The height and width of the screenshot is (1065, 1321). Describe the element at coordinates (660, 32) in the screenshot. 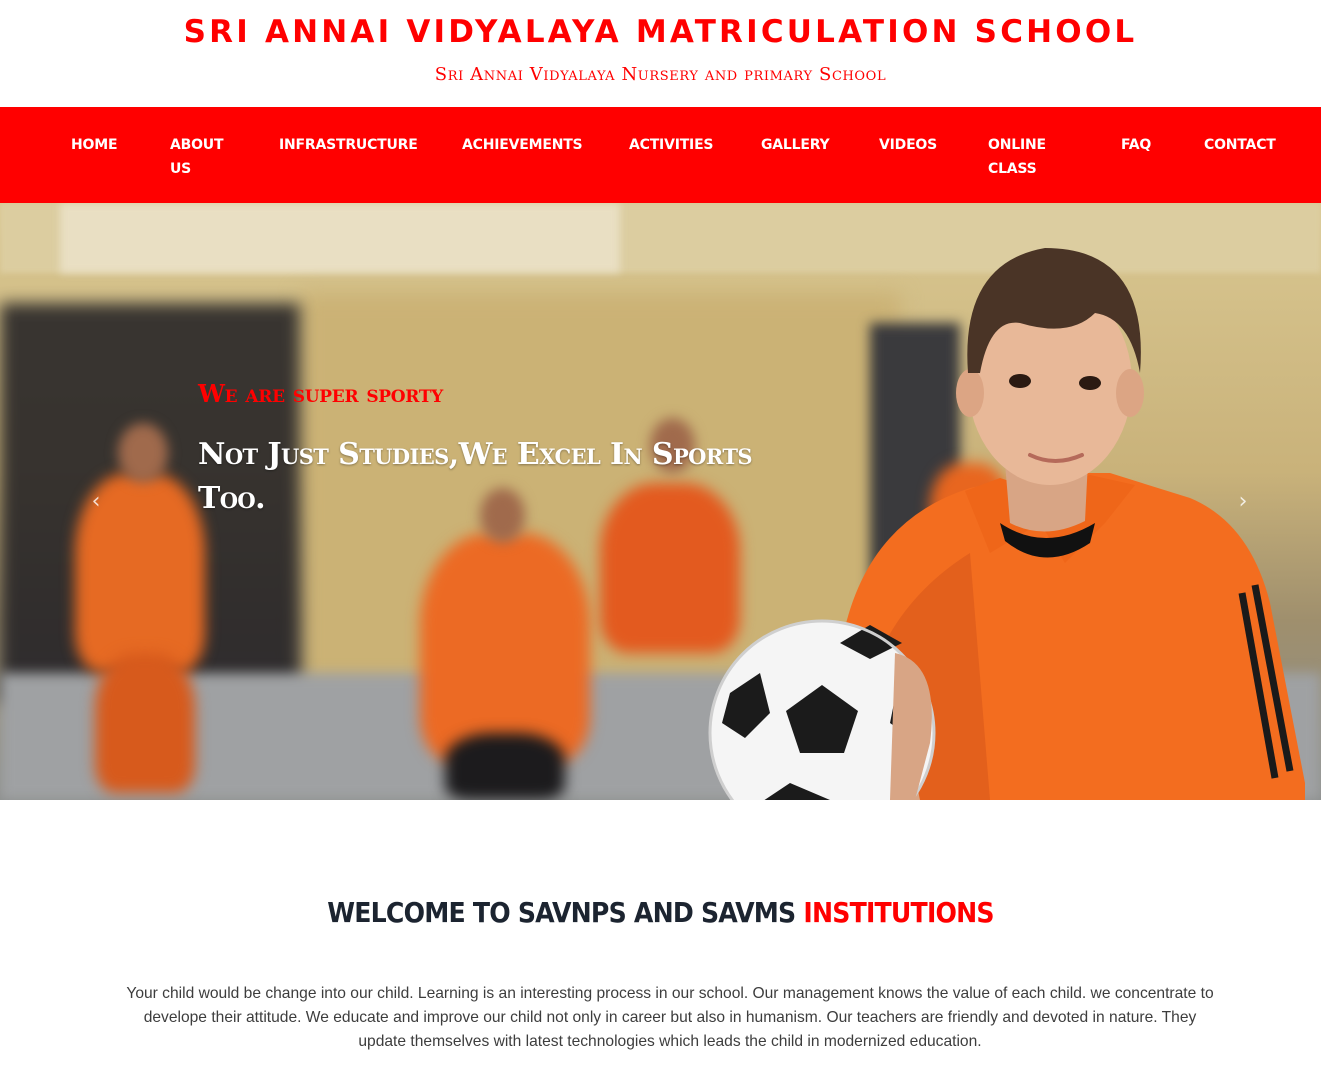

I see `site-title: SRI ANNAI VIDYALAYA MATRICULATION SCHOOL` at that location.